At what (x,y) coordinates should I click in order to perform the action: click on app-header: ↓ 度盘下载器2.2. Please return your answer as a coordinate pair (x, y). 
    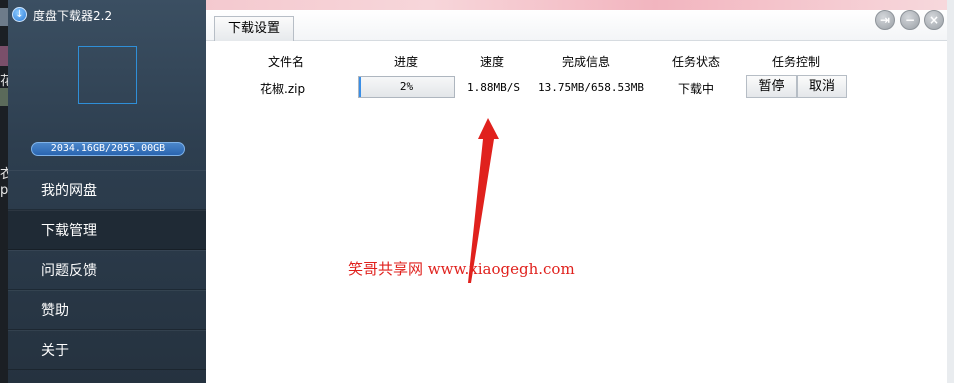
    Looking at the image, I should click on (107, 15).